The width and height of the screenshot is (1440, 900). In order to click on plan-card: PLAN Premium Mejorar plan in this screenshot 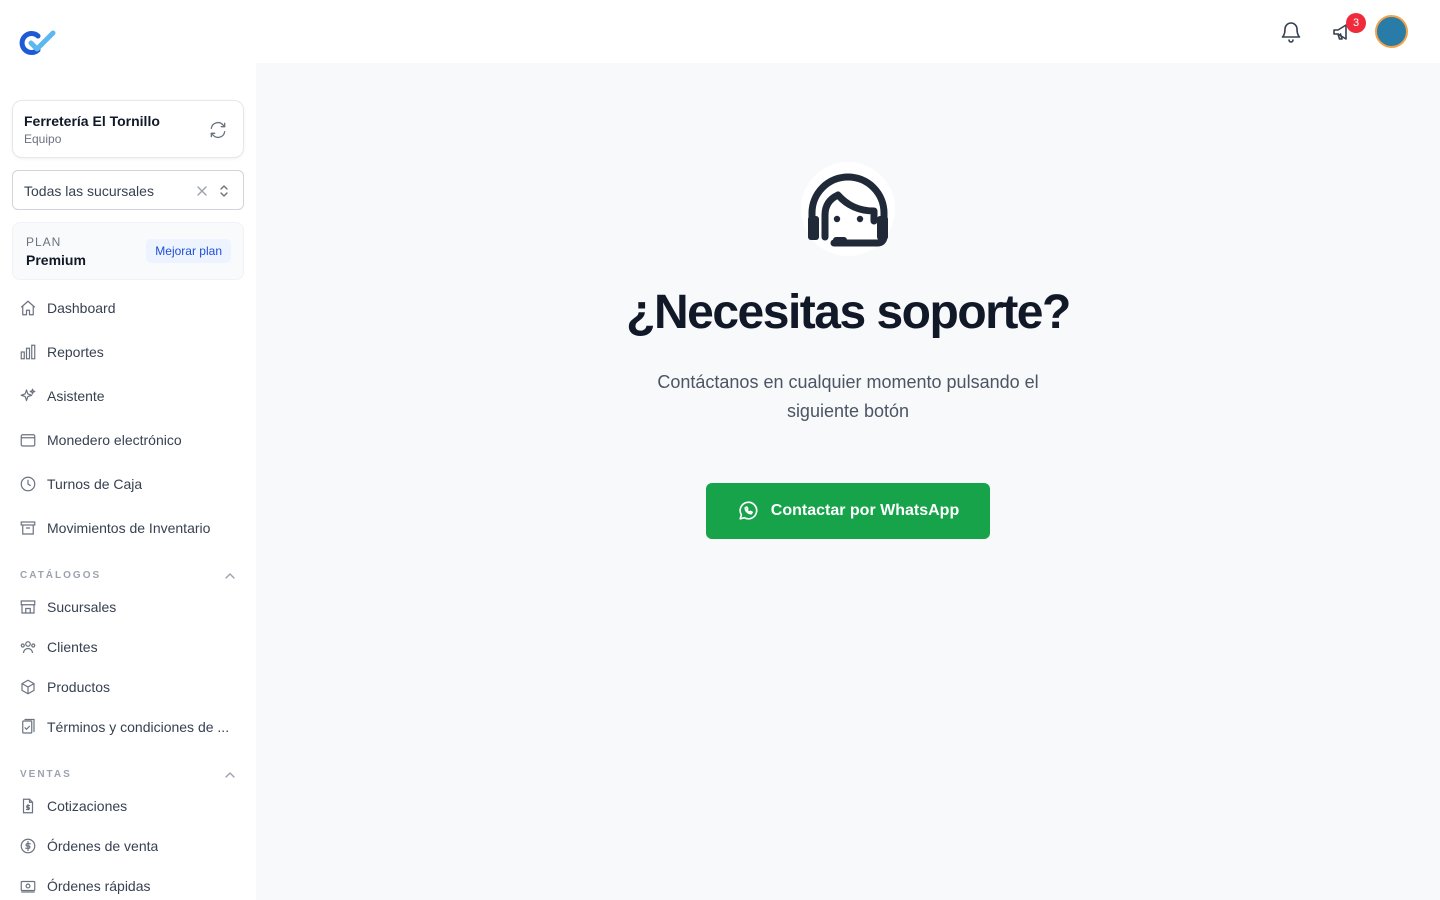, I will do `click(128, 251)`.